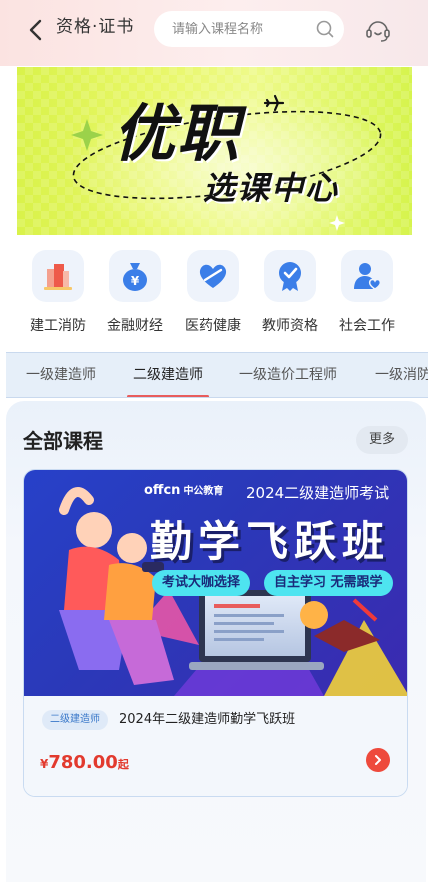 The image size is (428, 882). Describe the element at coordinates (168, 396) in the screenshot. I see `active-tab-indicator` at that location.